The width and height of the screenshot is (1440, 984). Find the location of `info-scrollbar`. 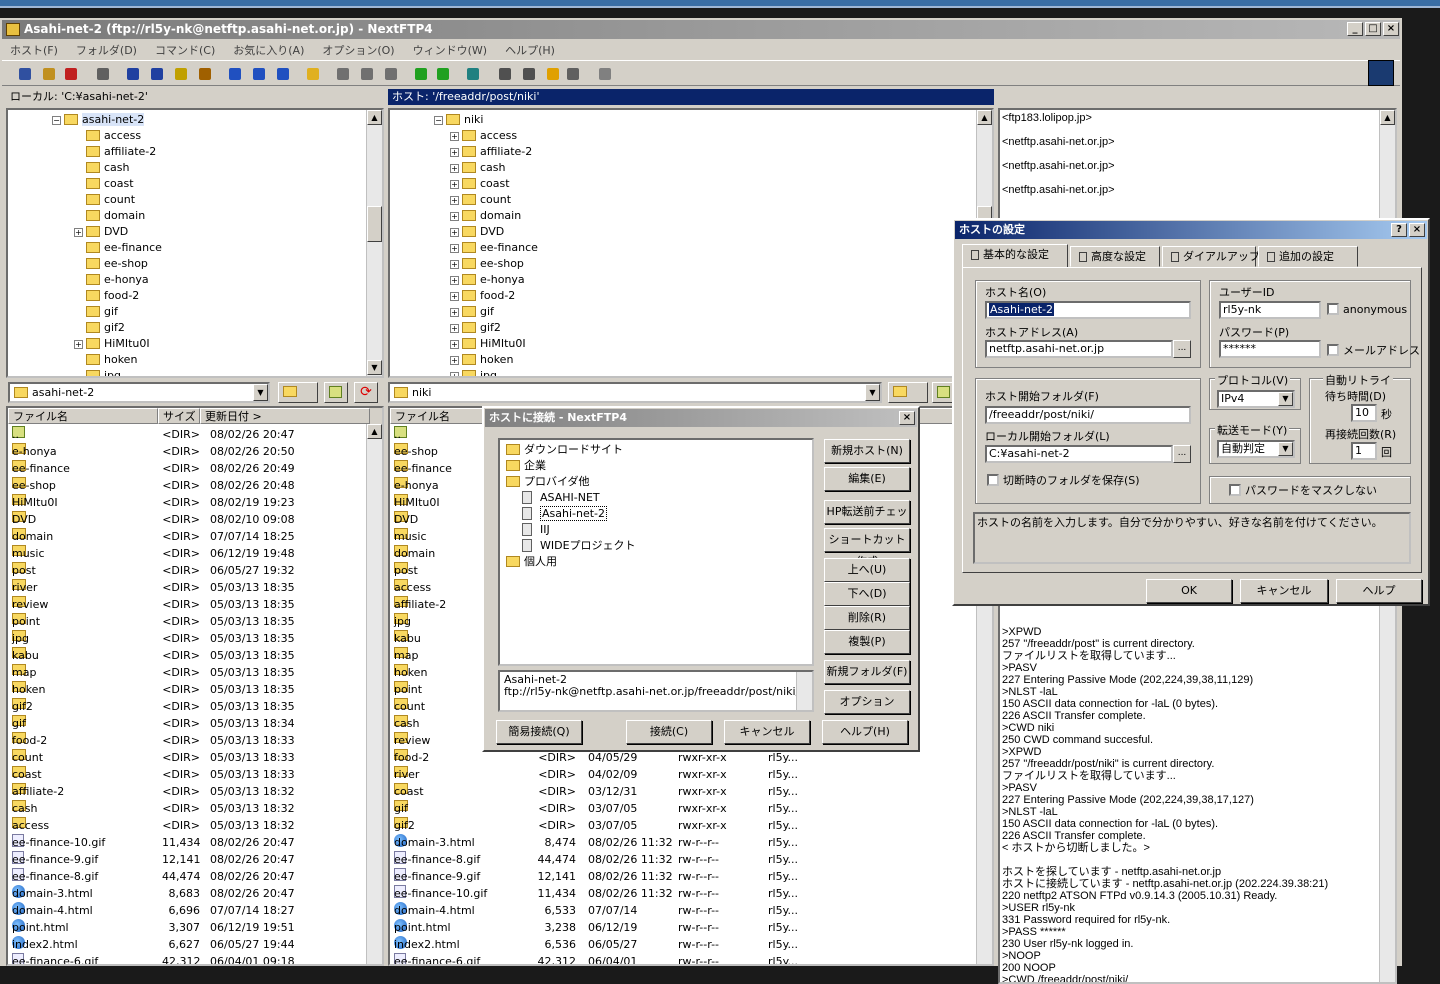

info-scrollbar is located at coordinates (804, 691).